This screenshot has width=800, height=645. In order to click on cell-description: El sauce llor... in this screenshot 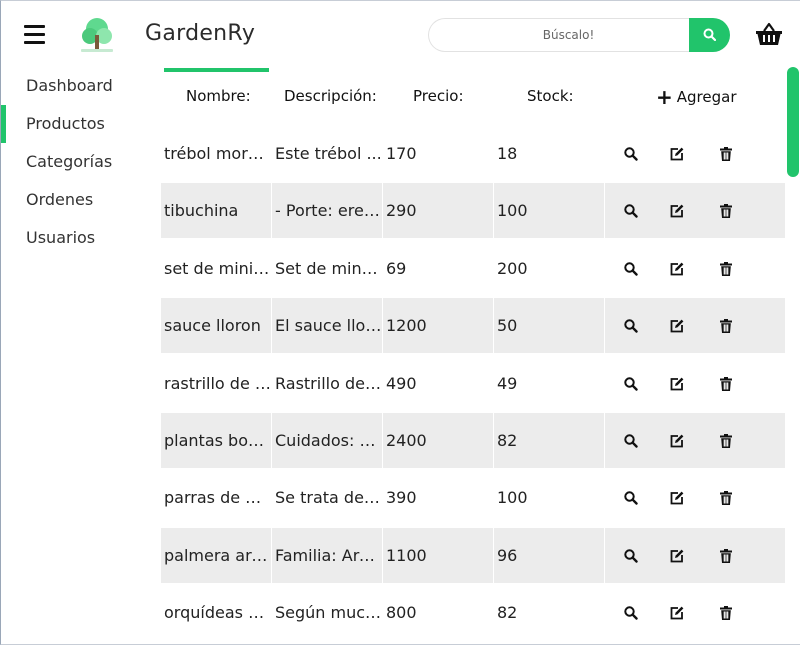, I will do `click(327, 326)`.